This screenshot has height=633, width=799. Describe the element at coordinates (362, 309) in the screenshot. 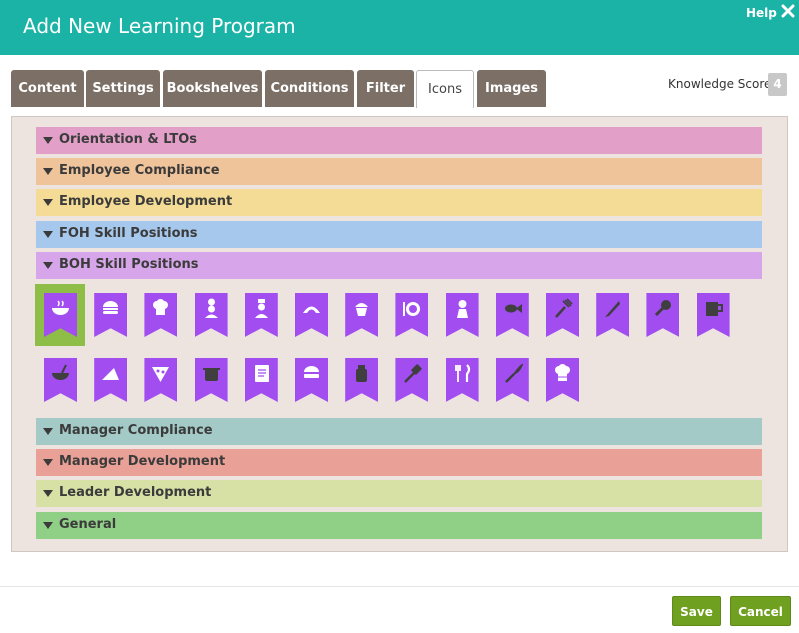

I see `cupcake-icon` at that location.